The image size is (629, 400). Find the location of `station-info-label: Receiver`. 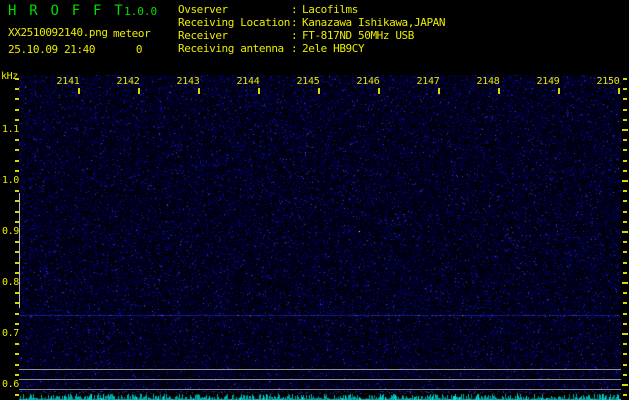

station-info-label: Receiver is located at coordinates (203, 35).